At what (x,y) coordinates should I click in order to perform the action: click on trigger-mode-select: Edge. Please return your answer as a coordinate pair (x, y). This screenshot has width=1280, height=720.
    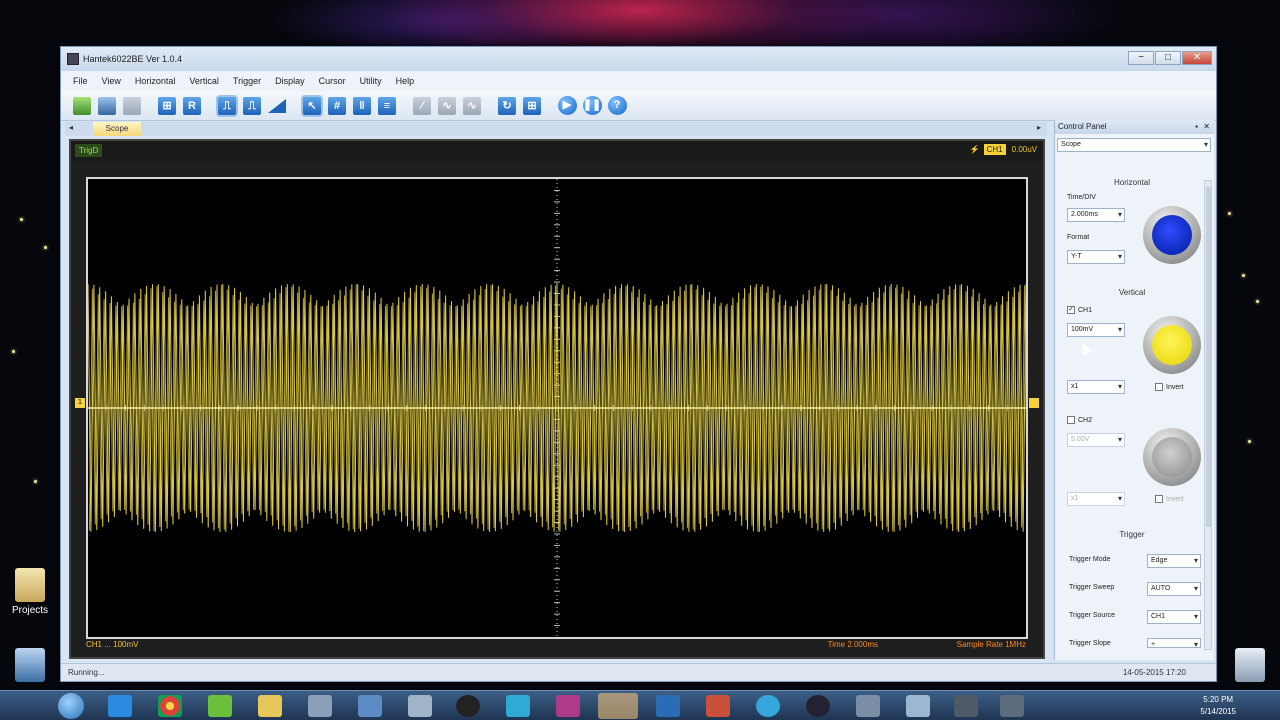
    Looking at the image, I should click on (1174, 561).